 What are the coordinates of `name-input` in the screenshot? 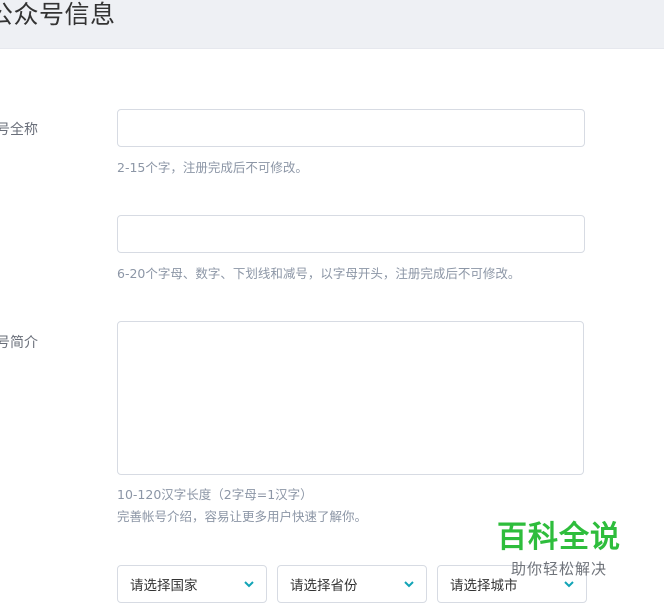 It's located at (351, 128).